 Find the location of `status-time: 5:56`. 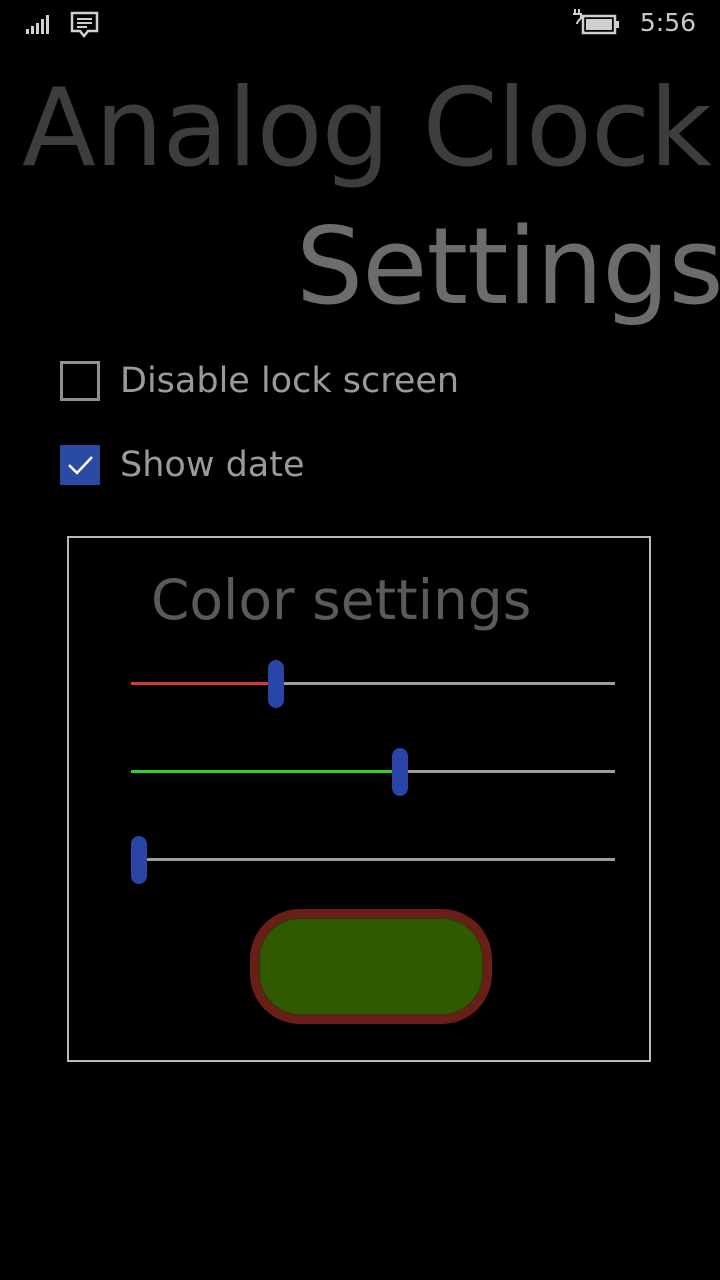

status-time: 5:56 is located at coordinates (667, 22).